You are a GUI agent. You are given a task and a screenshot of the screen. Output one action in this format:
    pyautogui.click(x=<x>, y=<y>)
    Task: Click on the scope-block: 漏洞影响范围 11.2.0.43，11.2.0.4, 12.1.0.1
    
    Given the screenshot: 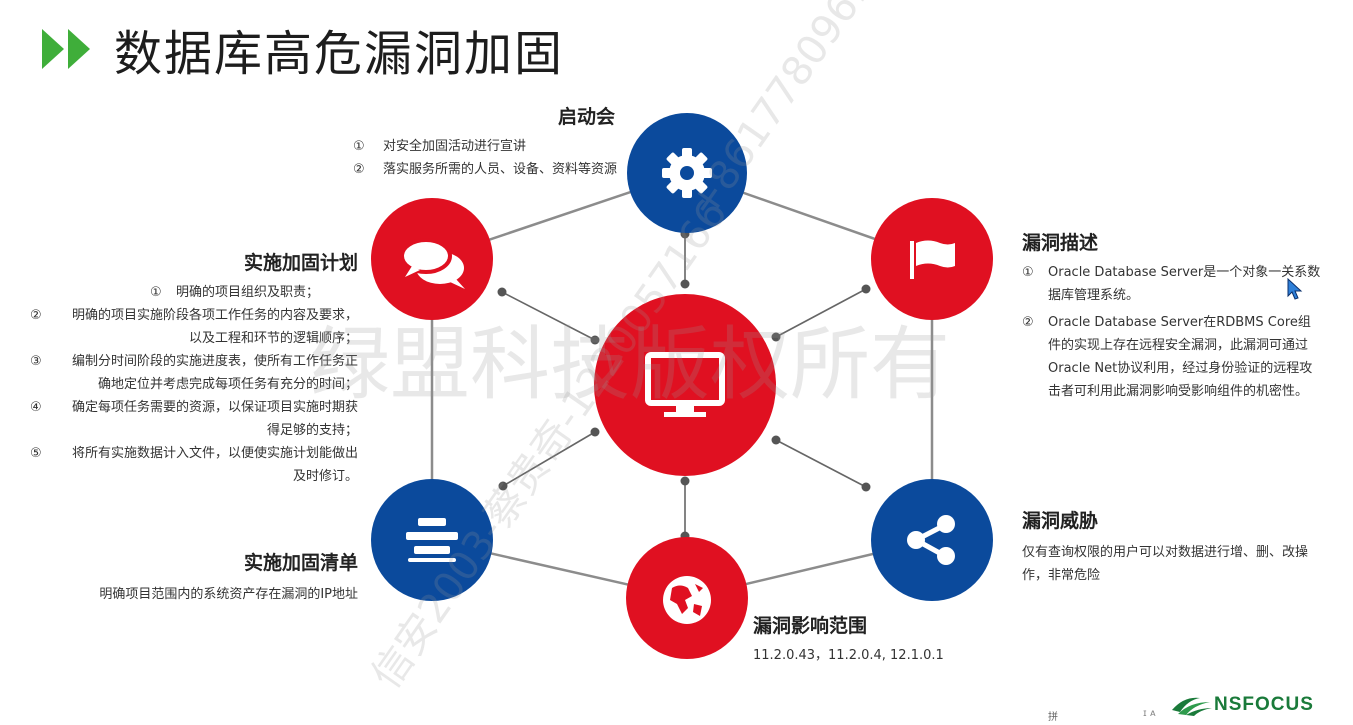 What is the action you would take?
    pyautogui.click(x=883, y=639)
    